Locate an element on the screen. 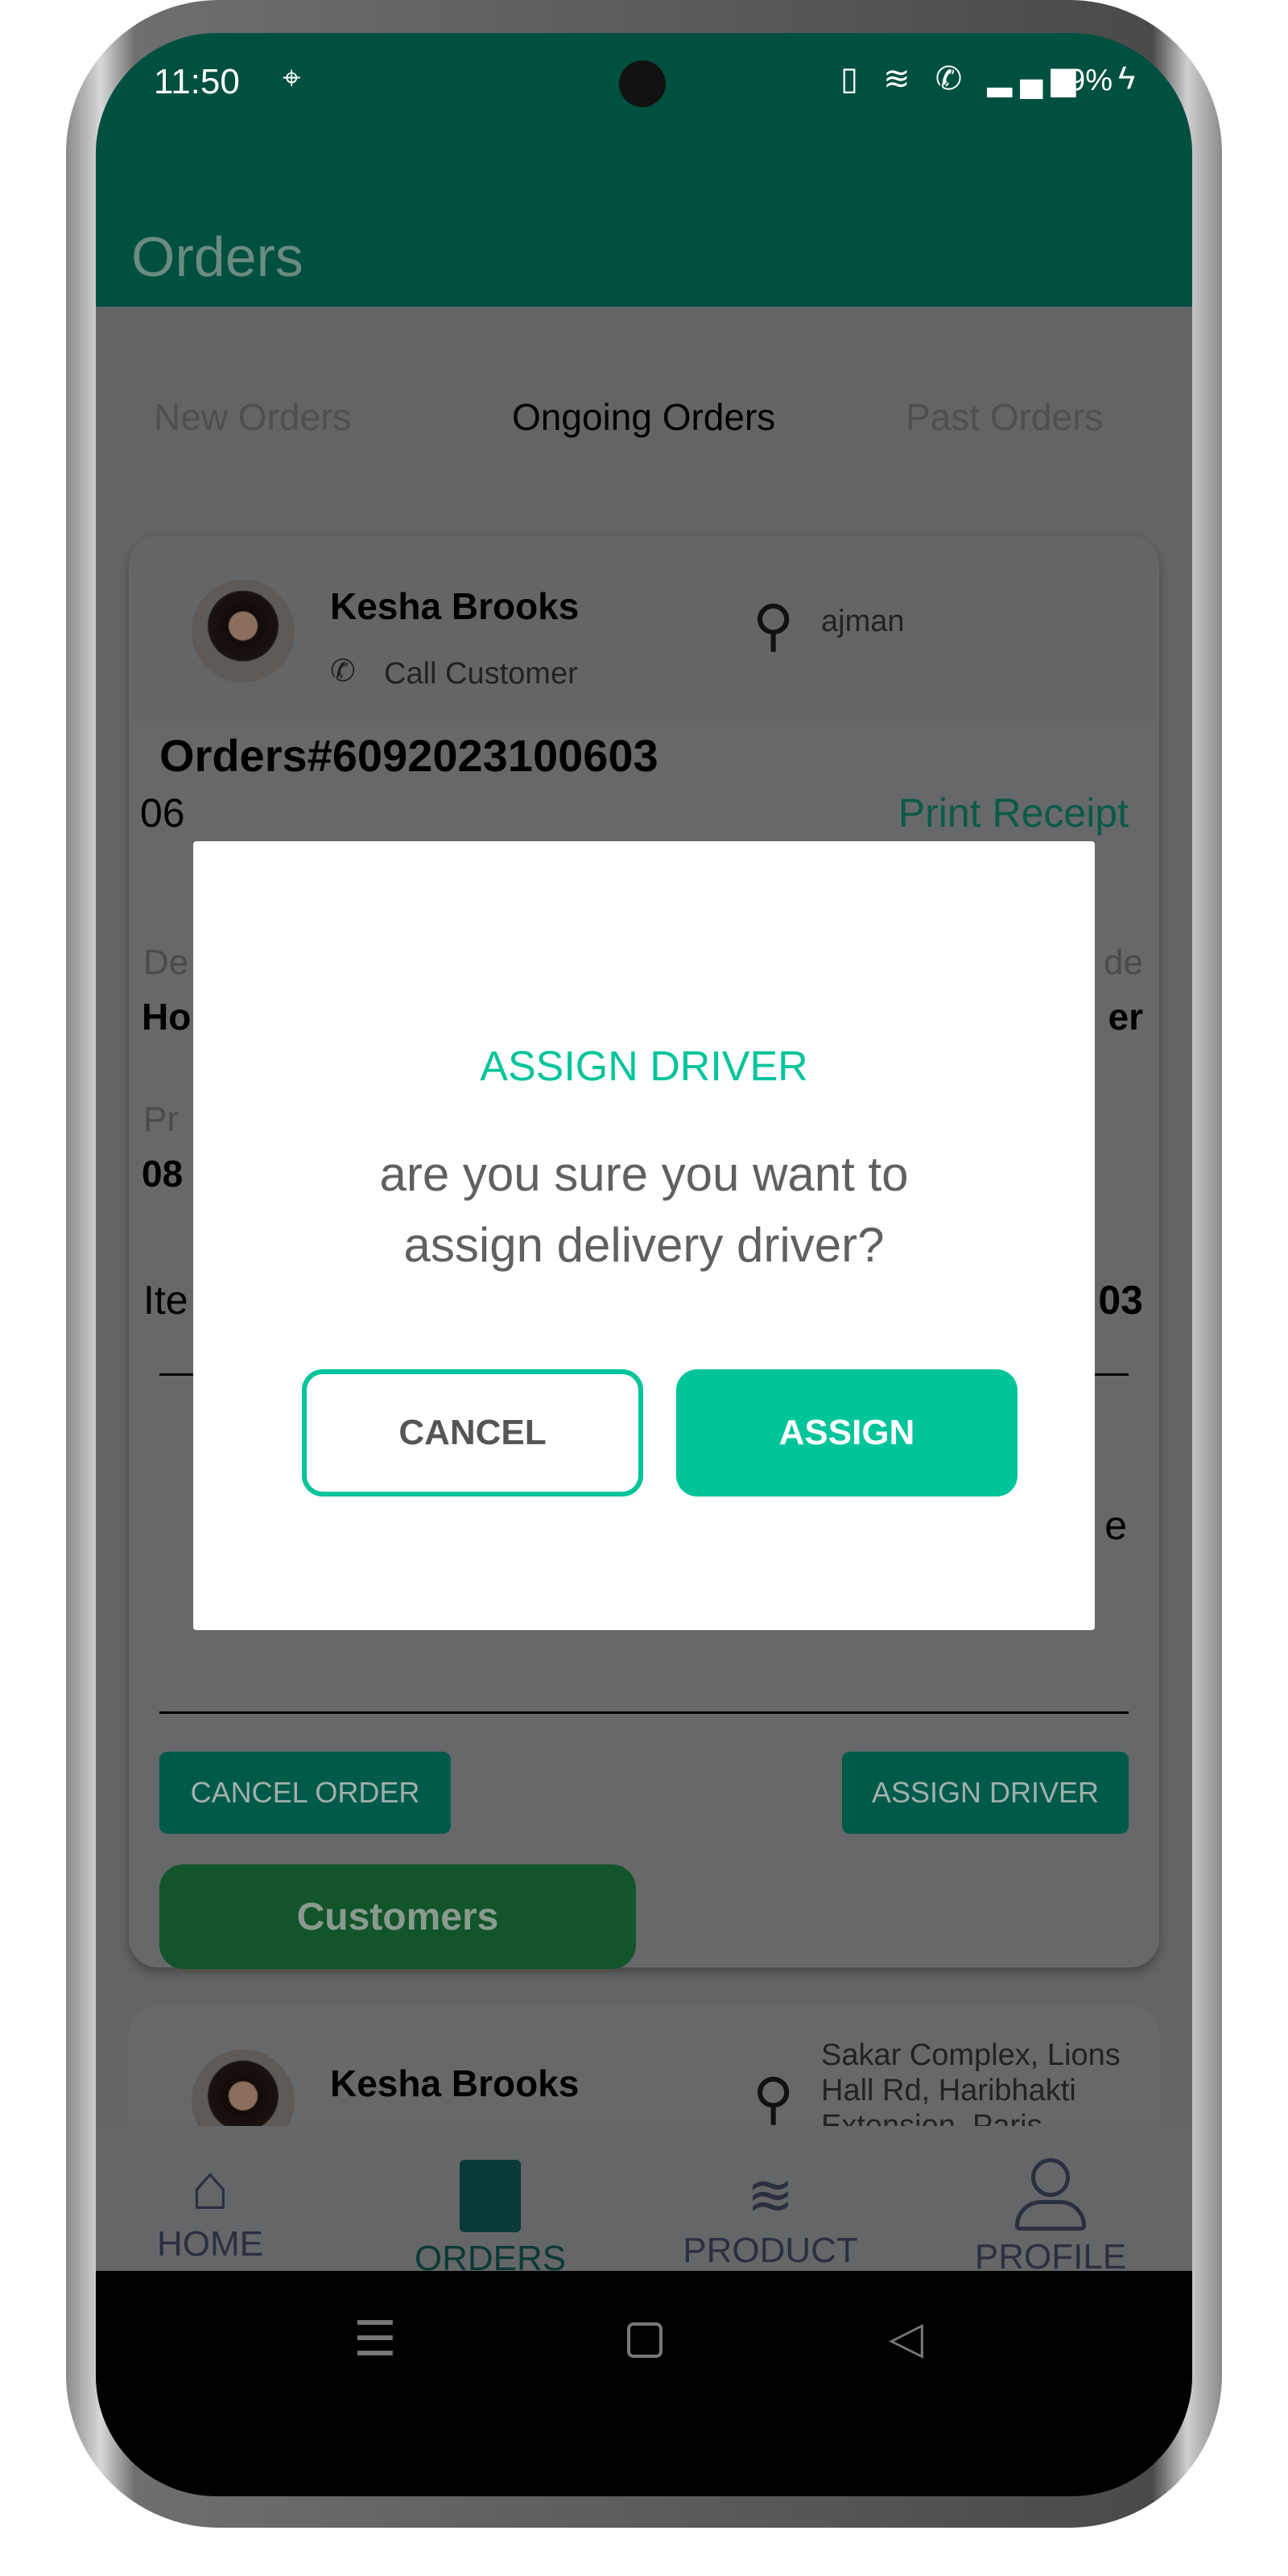 Image resolution: width=1288 pixels, height=2576 pixels. tab-past-orders: Past Orders is located at coordinates (1005, 417).